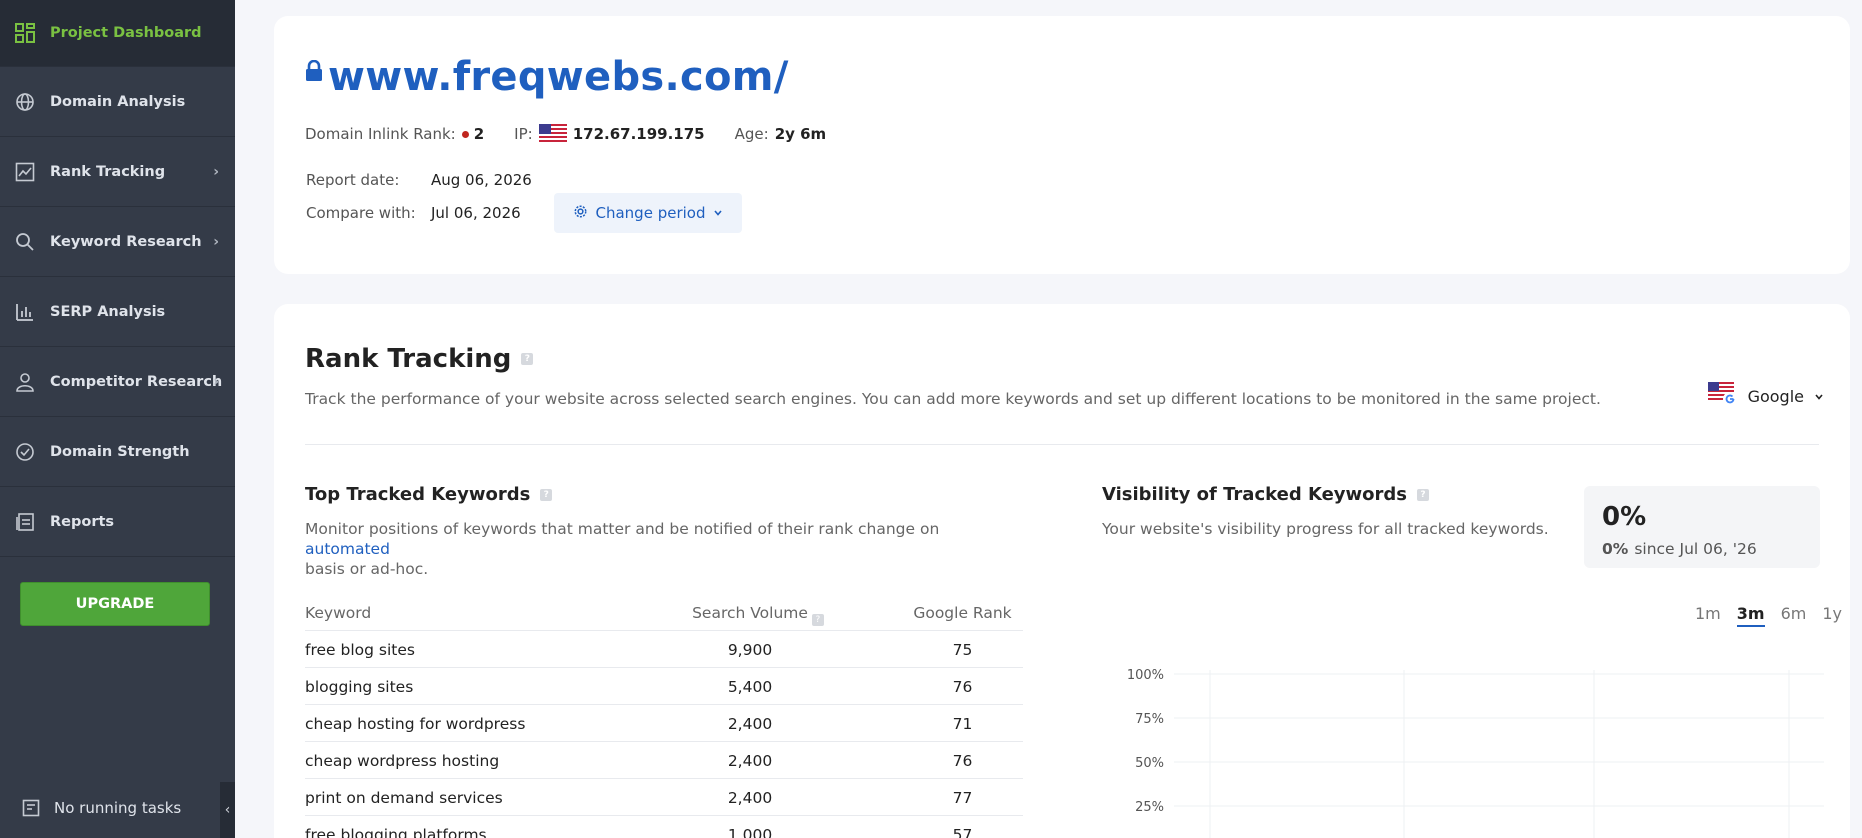 The height and width of the screenshot is (838, 1862). I want to click on rank-tracking-title: Rank Tracking, so click(408, 359).